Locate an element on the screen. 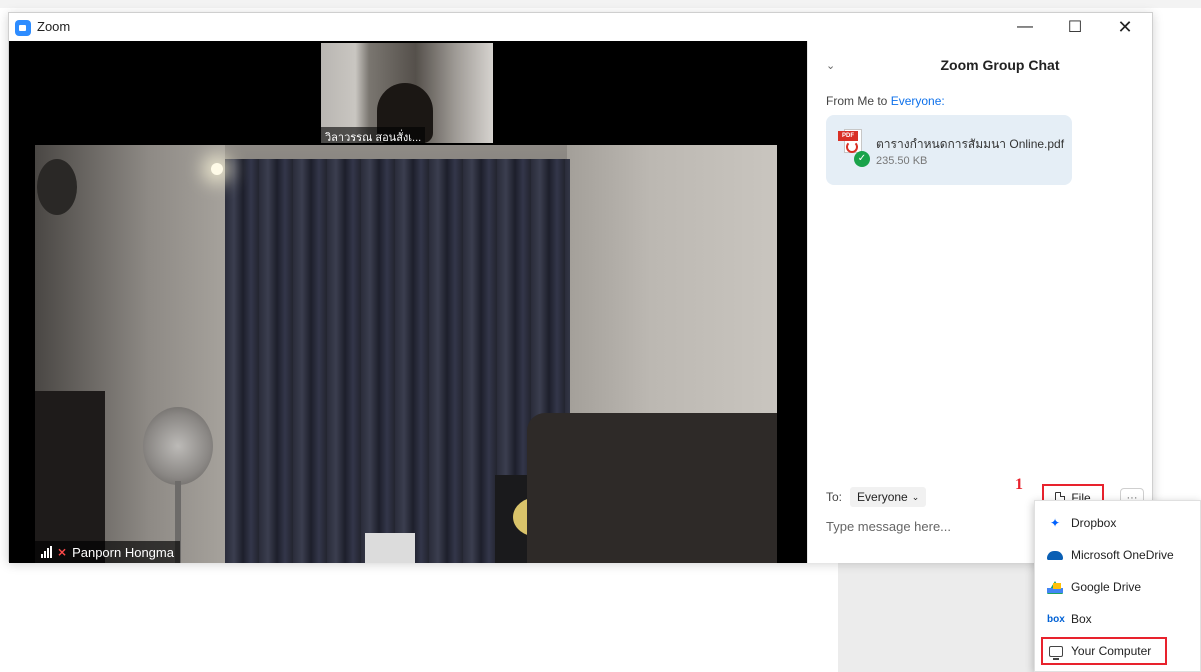 The image size is (1201, 672). recipient-row: To: Everyone ⌄ is located at coordinates (876, 497).